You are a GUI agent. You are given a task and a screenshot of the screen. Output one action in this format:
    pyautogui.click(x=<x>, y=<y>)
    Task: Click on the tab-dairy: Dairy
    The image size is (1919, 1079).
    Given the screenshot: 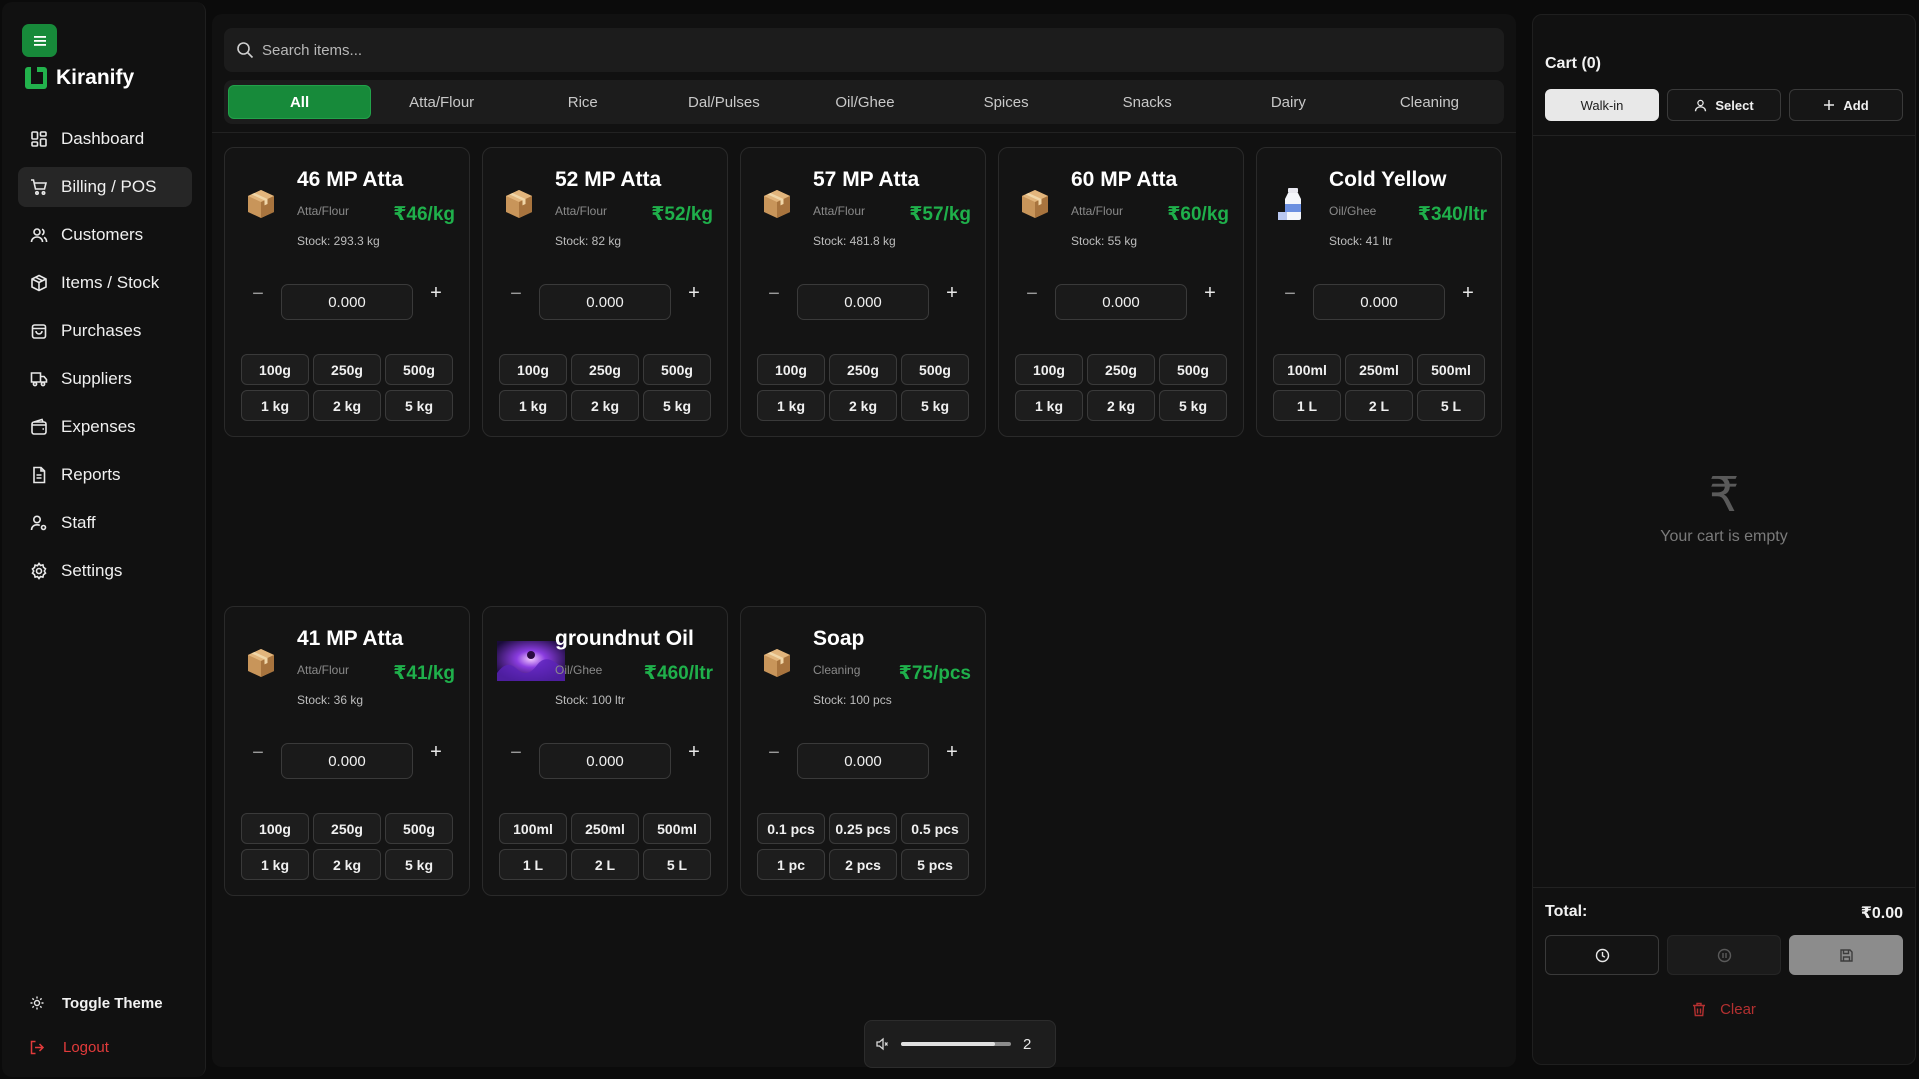 What is the action you would take?
    pyautogui.click(x=1288, y=102)
    